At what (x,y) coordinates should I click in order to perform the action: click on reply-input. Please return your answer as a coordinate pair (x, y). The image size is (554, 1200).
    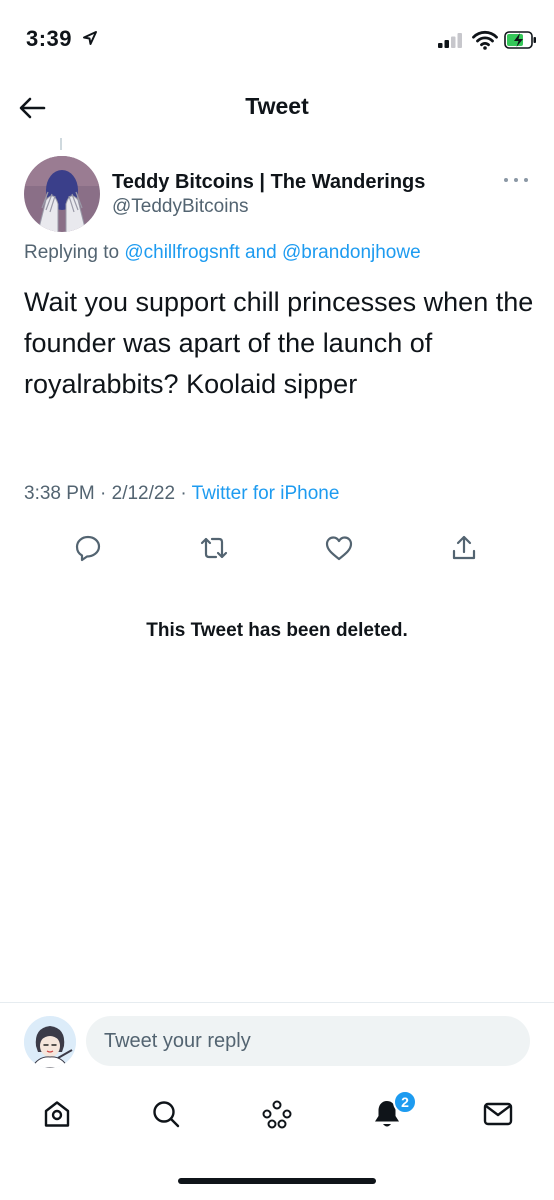
    Looking at the image, I should click on (308, 1041).